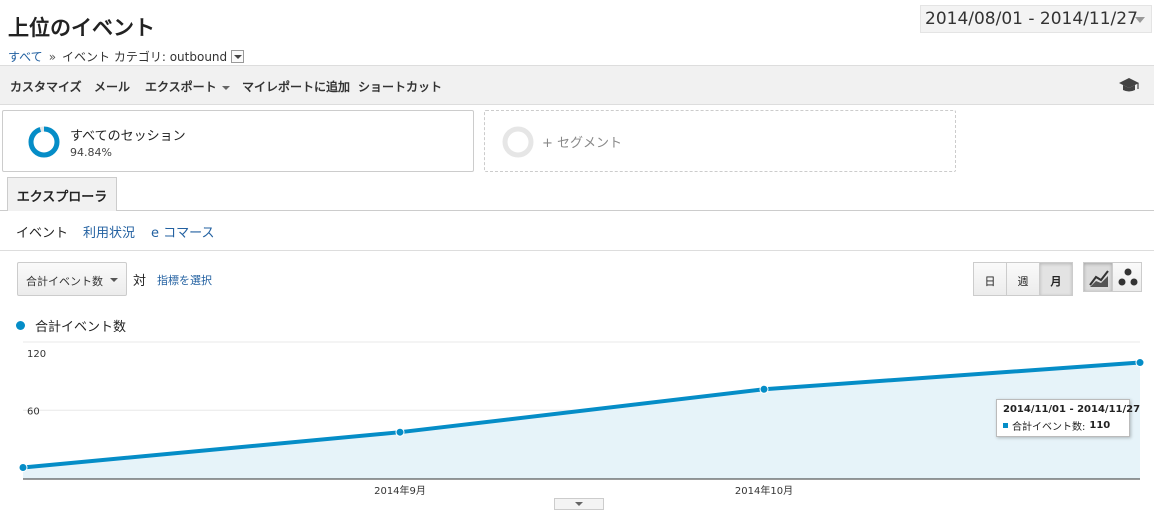 Image resolution: width=1154 pixels, height=522 pixels. Describe the element at coordinates (1049, 427) in the screenshot. I see `tooltip-label: 合計イベント数:` at that location.